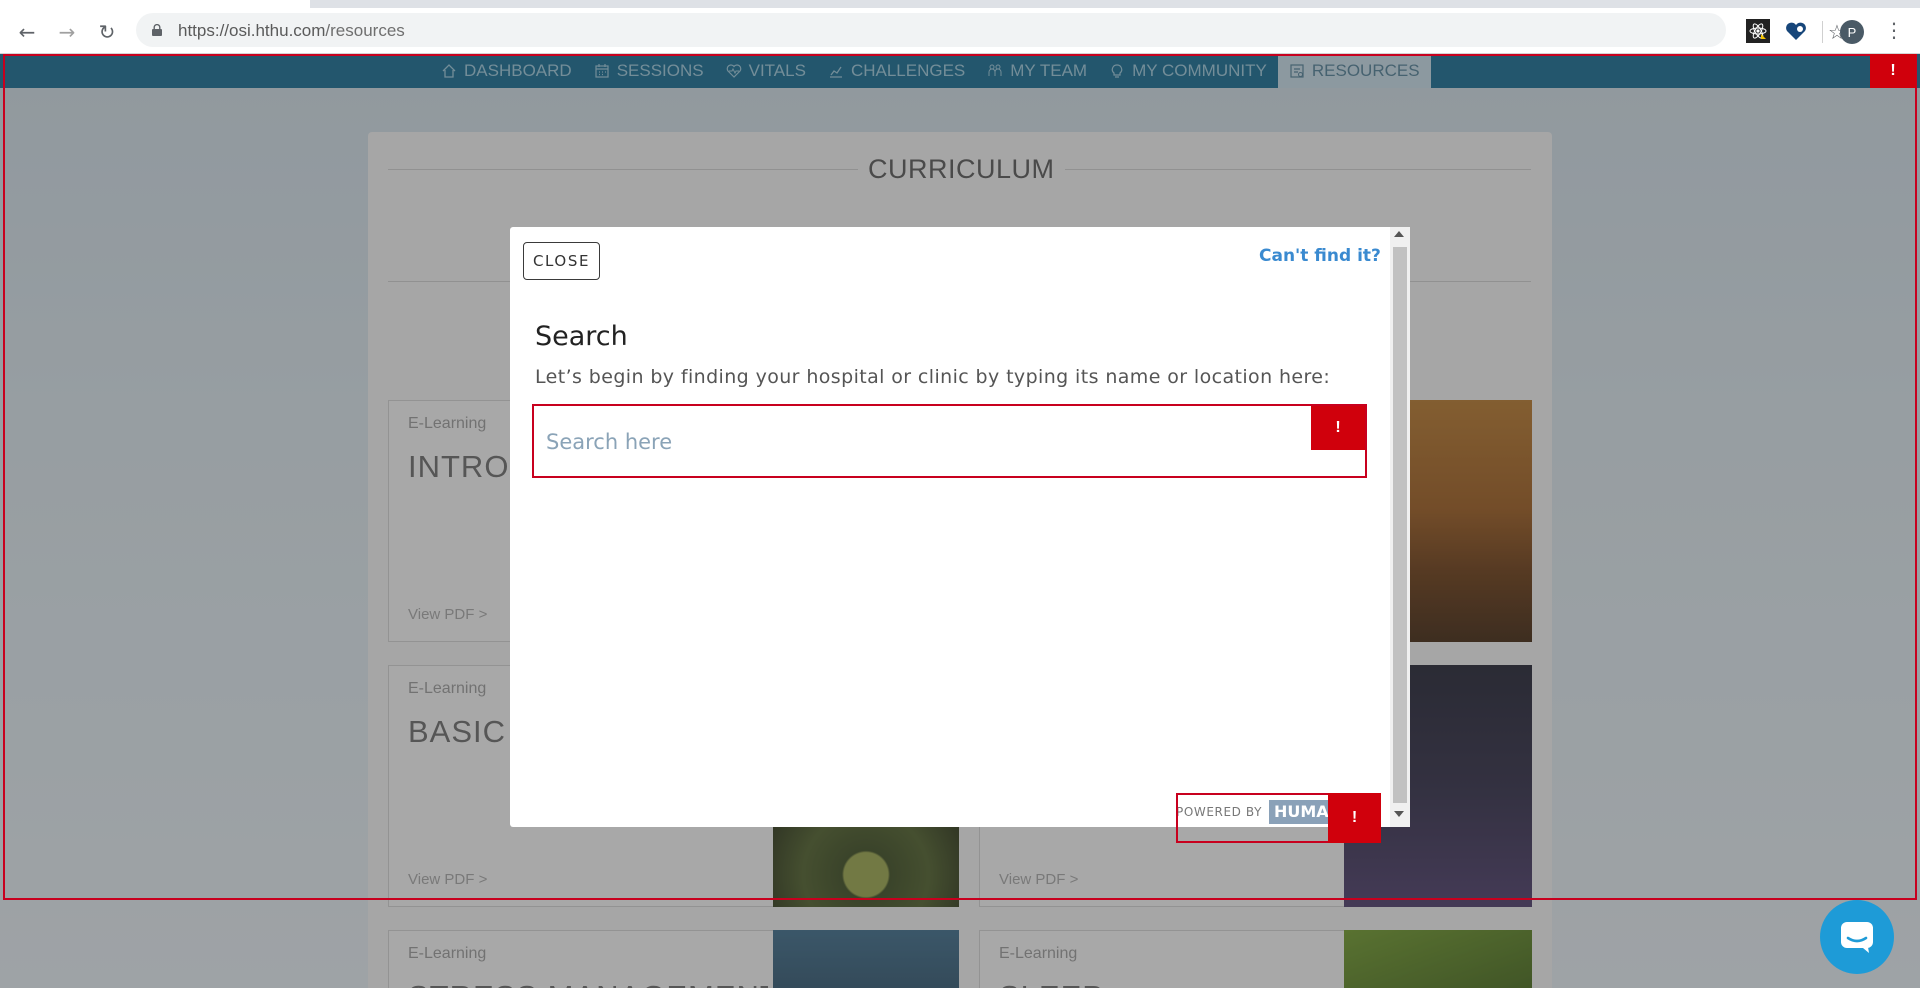 The height and width of the screenshot is (988, 1920). Describe the element at coordinates (1852, 32) in the screenshot. I see `profile-avatar: P` at that location.